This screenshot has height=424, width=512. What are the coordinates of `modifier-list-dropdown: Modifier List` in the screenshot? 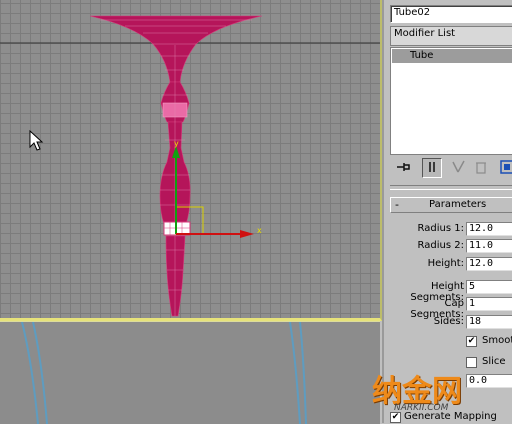 It's located at (451, 36).